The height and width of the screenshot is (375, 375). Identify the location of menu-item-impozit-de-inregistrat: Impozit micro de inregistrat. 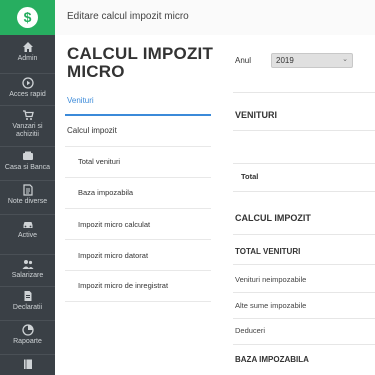
(123, 285).